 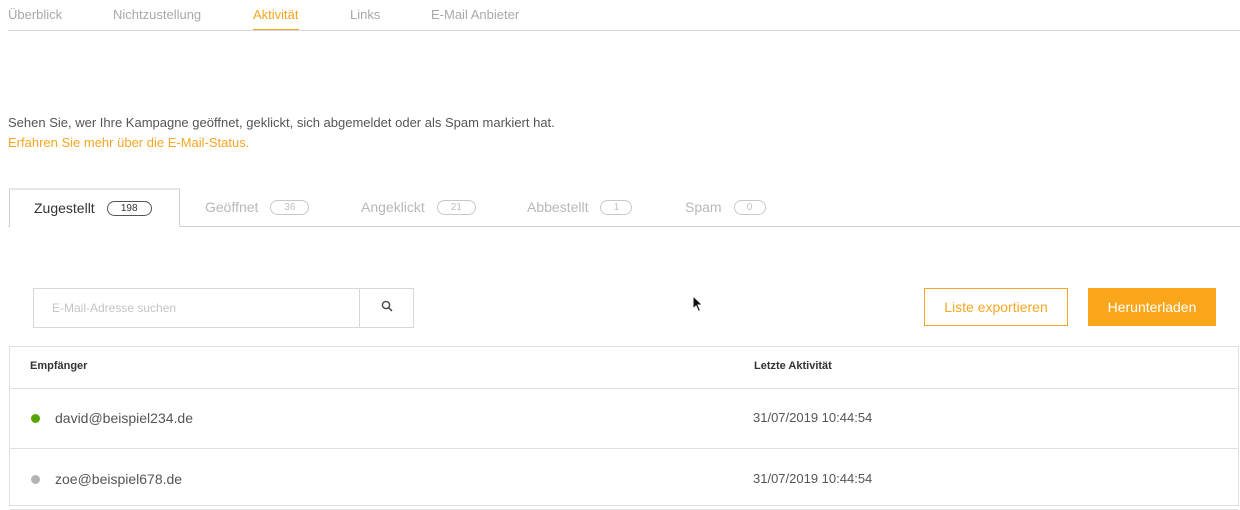 I want to click on recipient-email: zoe@beispiel678.de, so click(x=119, y=479).